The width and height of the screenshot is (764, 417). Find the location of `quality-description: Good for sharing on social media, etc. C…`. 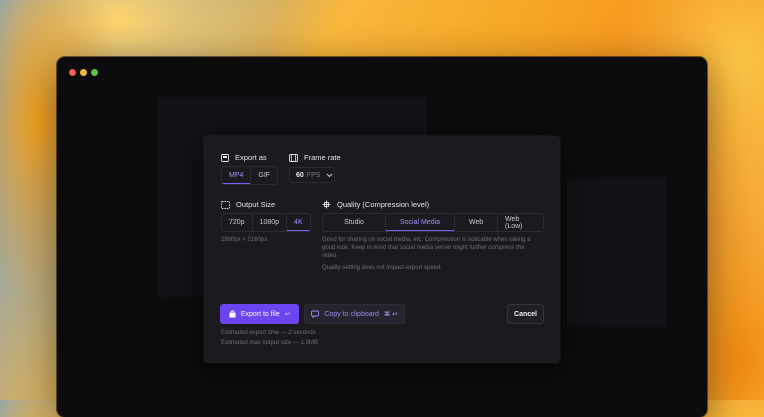

quality-description: Good for sharing on social media, etc. C… is located at coordinates (426, 248).